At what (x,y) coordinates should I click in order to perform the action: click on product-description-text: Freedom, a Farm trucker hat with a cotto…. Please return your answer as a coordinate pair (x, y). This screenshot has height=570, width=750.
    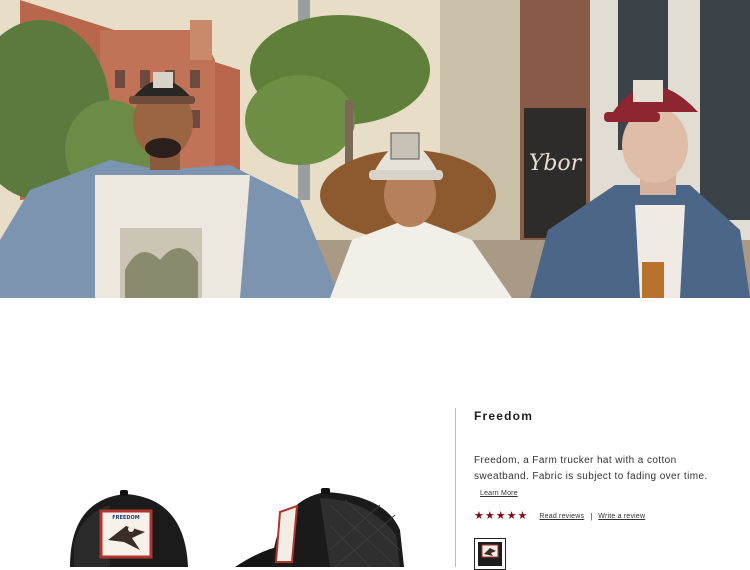
    Looking at the image, I should click on (591, 468).